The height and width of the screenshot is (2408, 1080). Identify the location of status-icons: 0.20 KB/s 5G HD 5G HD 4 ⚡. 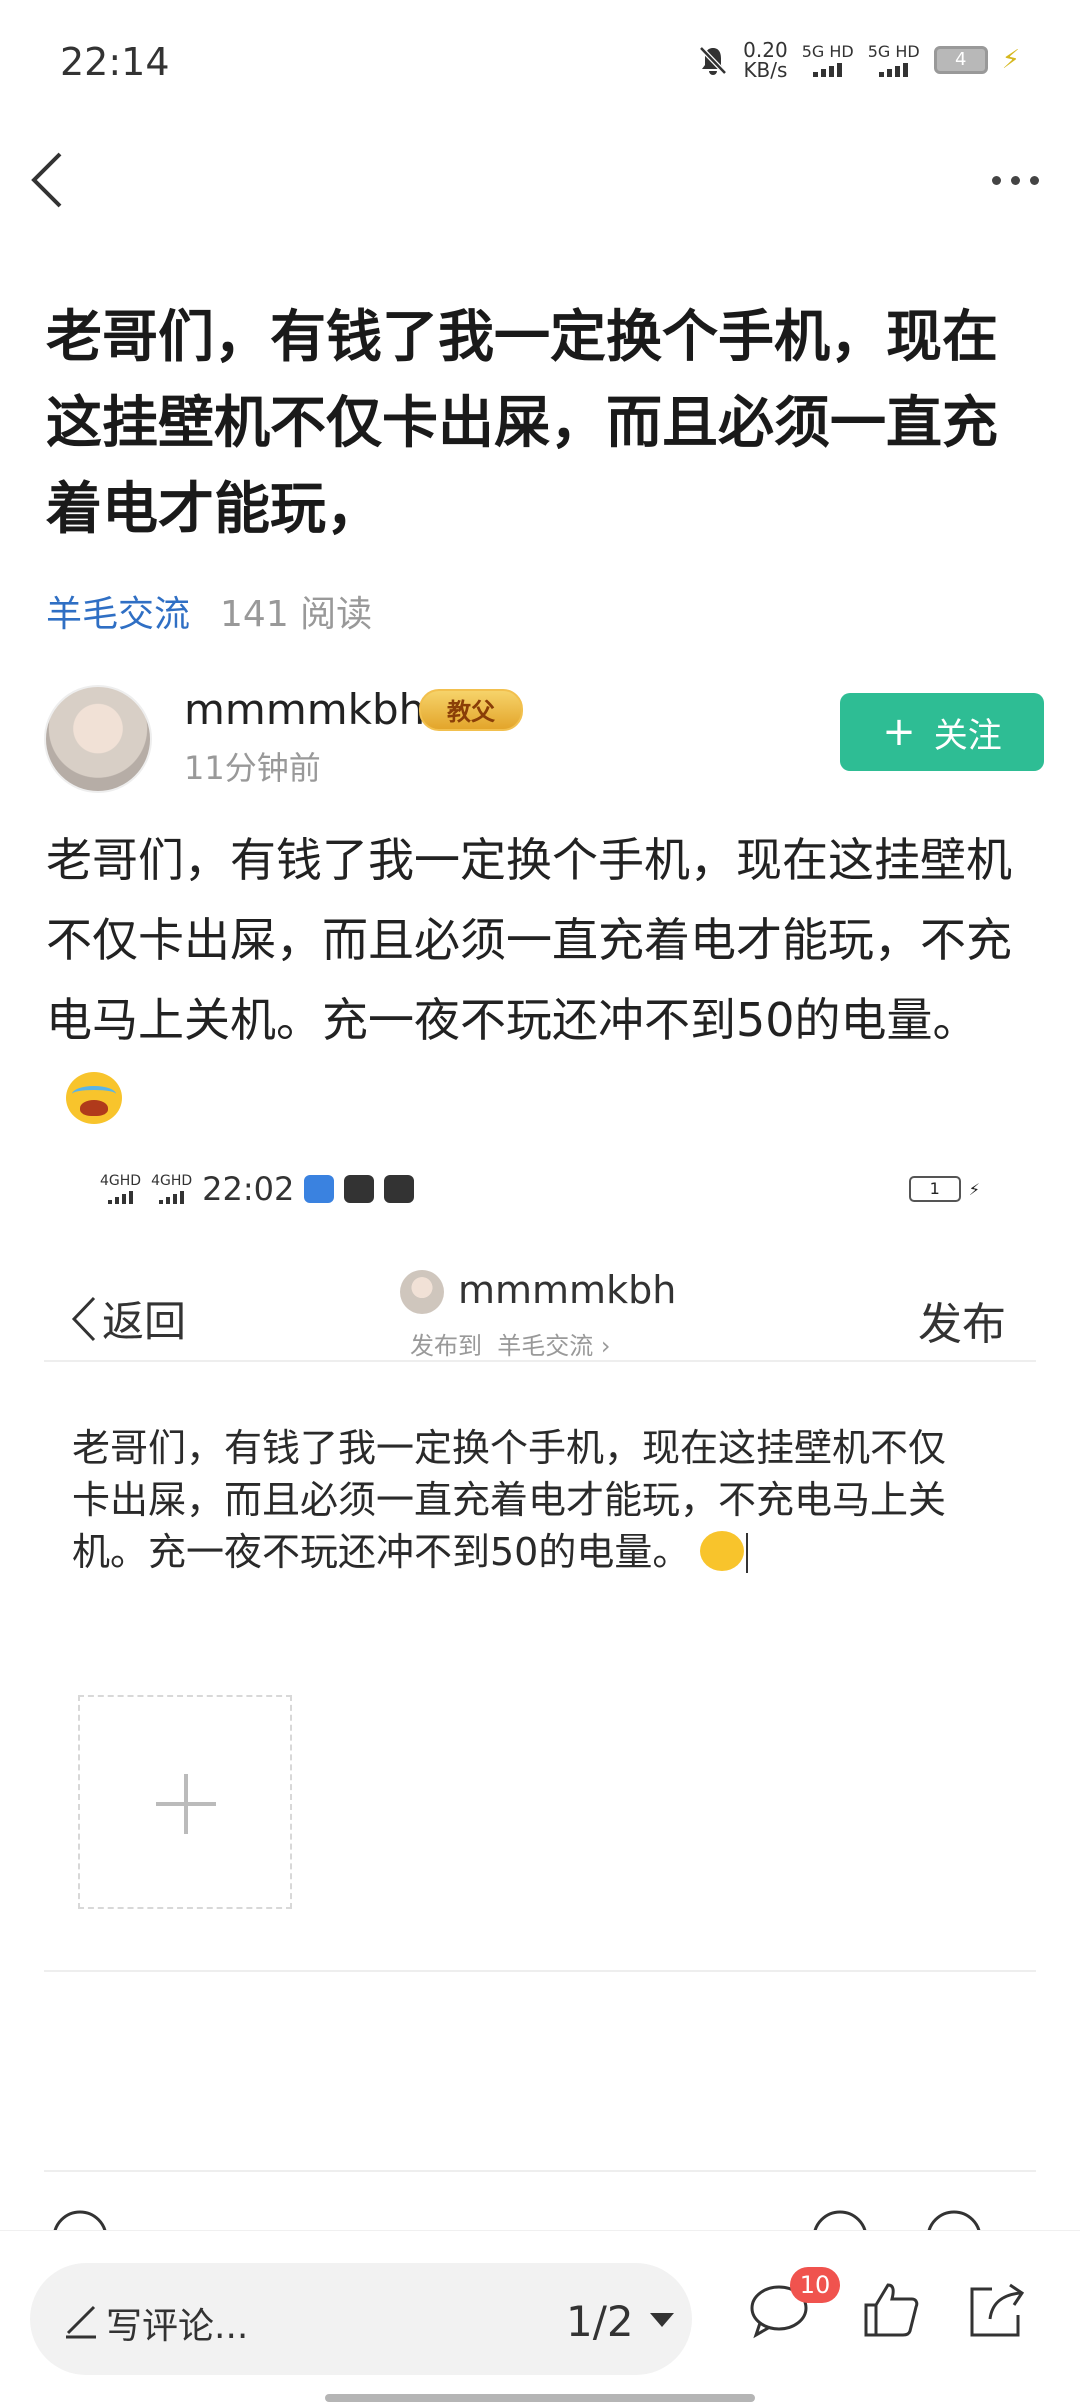
(858, 60).